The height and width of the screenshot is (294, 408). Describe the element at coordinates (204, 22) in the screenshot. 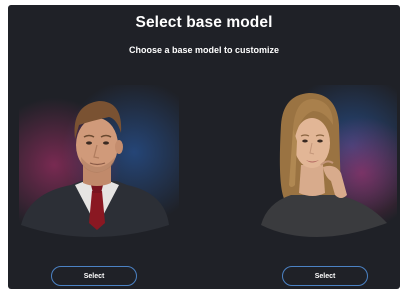

I see `page-title: Select base model` at that location.